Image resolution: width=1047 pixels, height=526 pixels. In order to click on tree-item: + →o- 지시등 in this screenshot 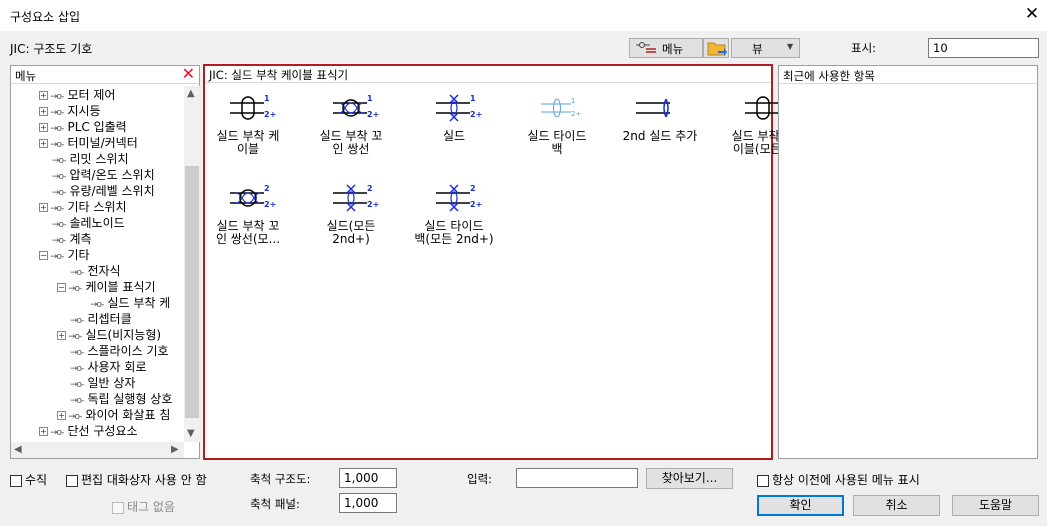, I will do `click(70, 111)`.